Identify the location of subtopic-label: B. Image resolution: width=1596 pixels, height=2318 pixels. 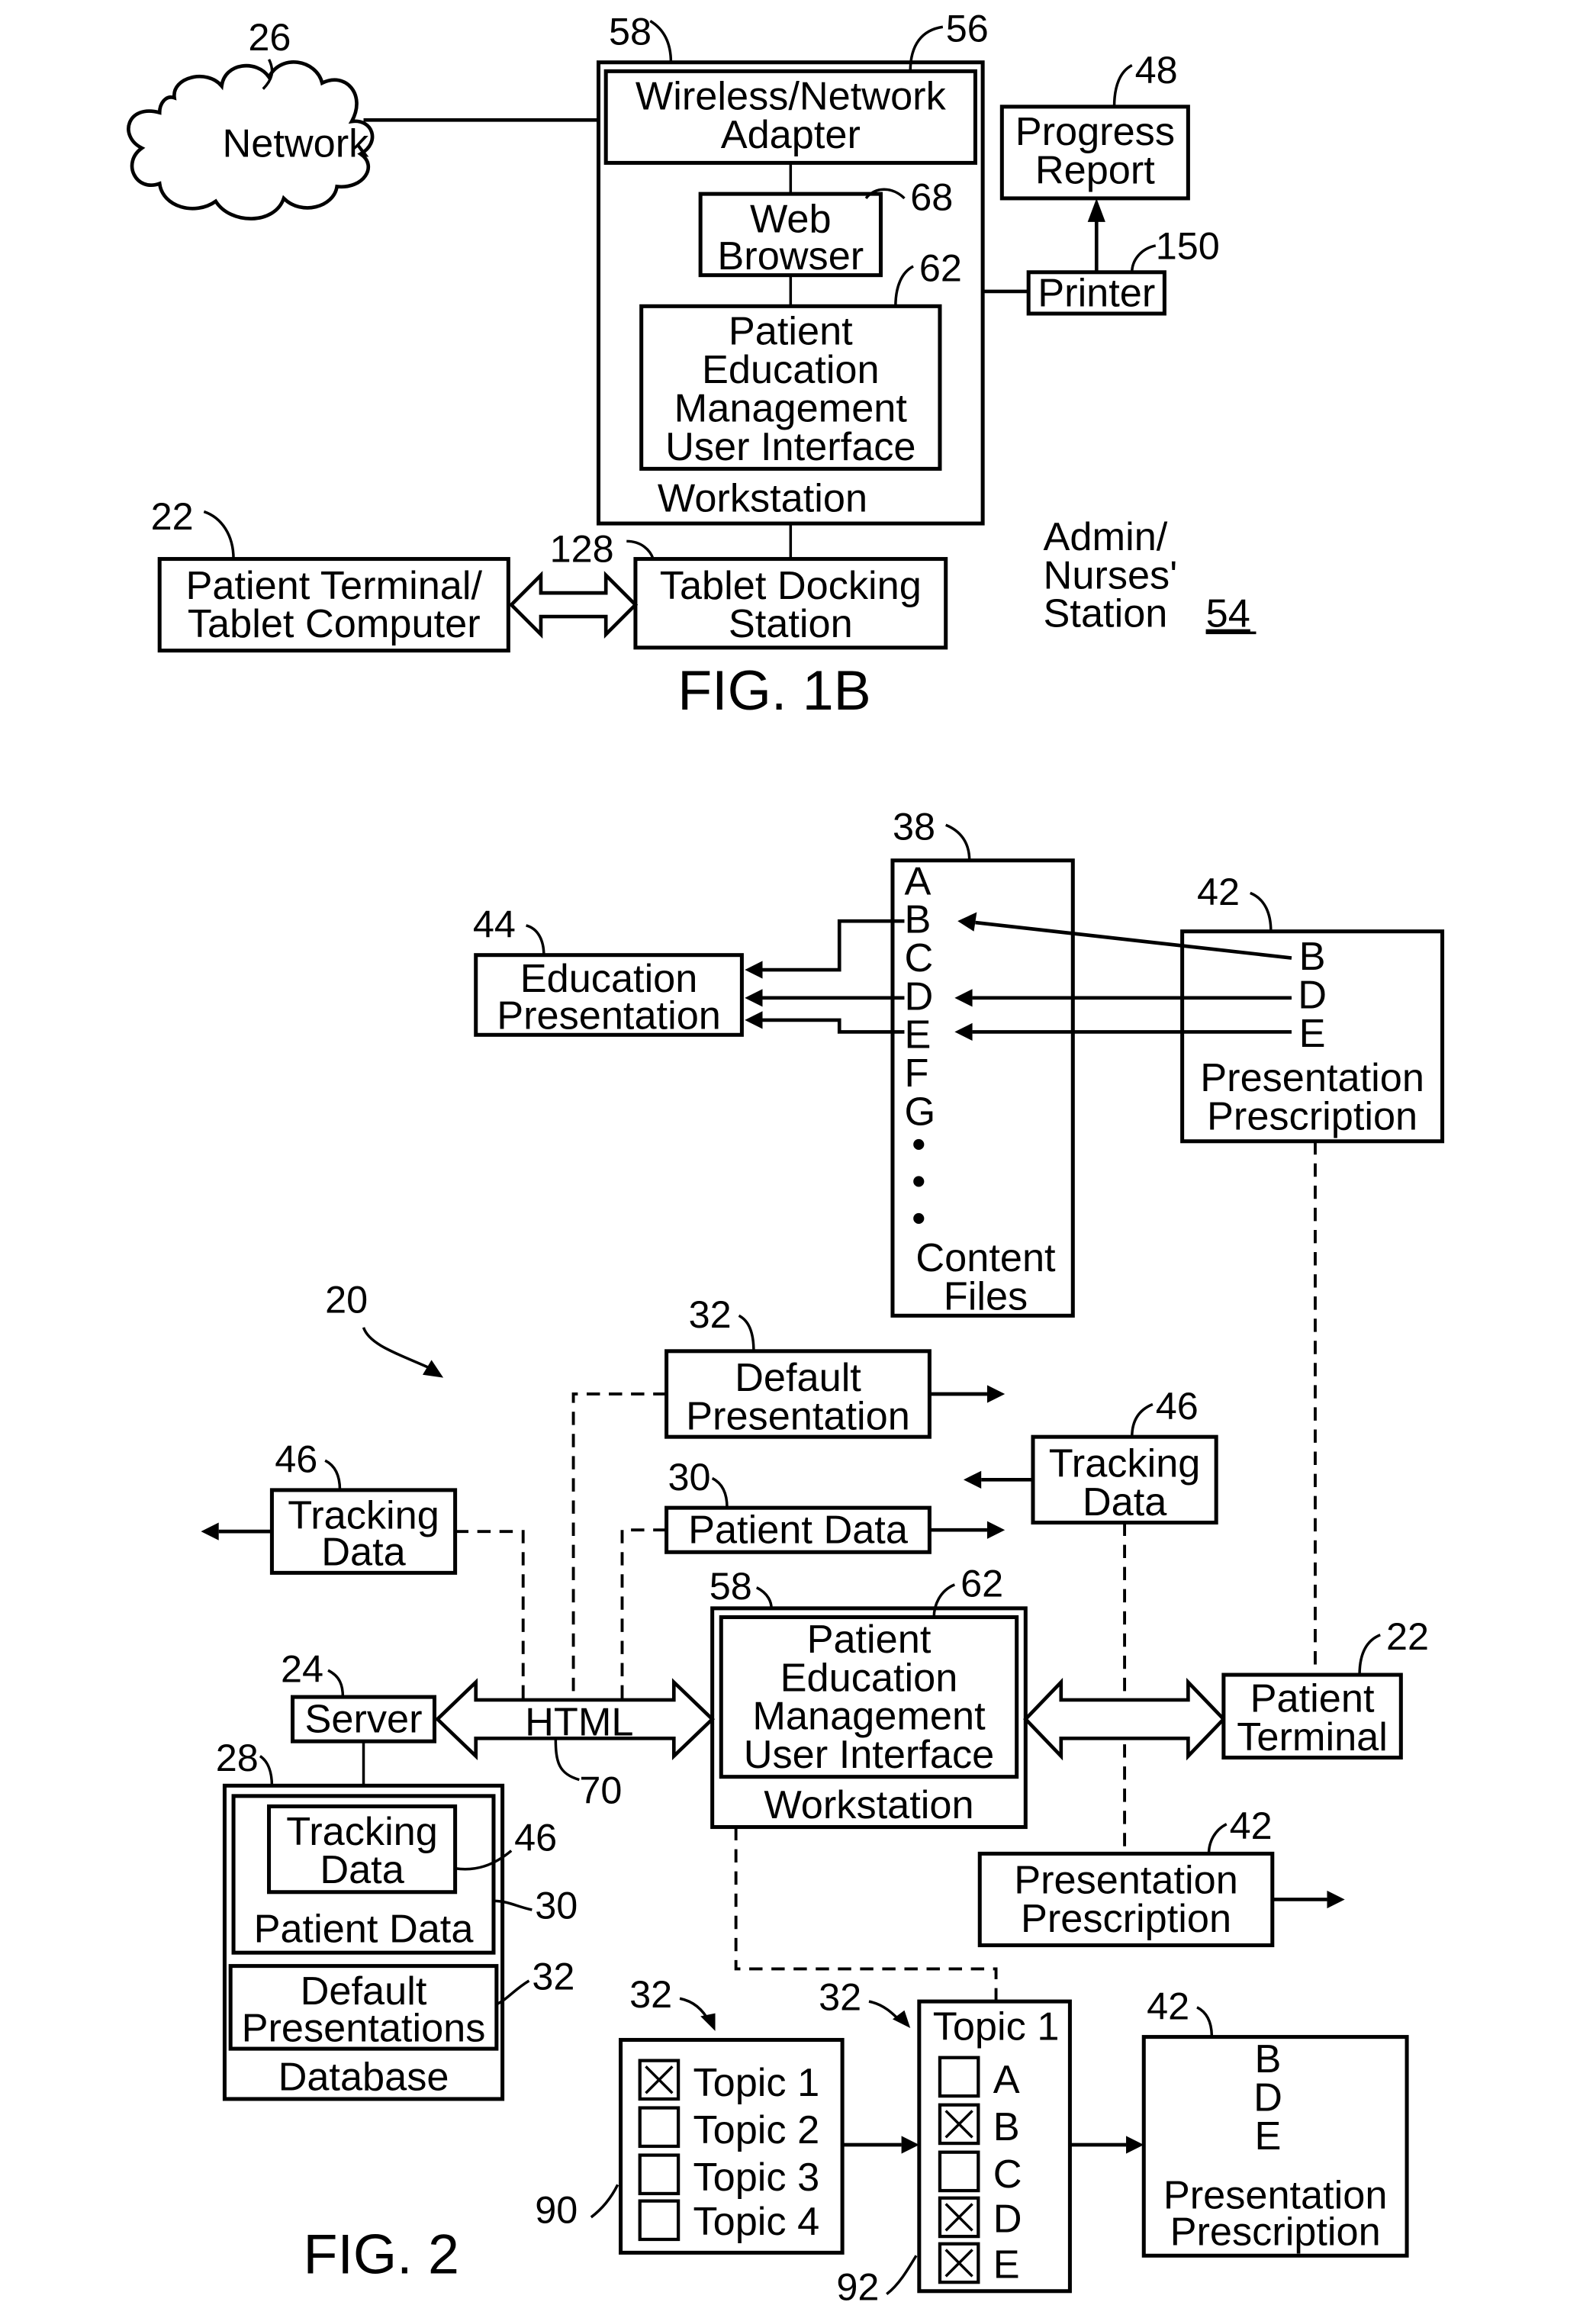
(1006, 2127).